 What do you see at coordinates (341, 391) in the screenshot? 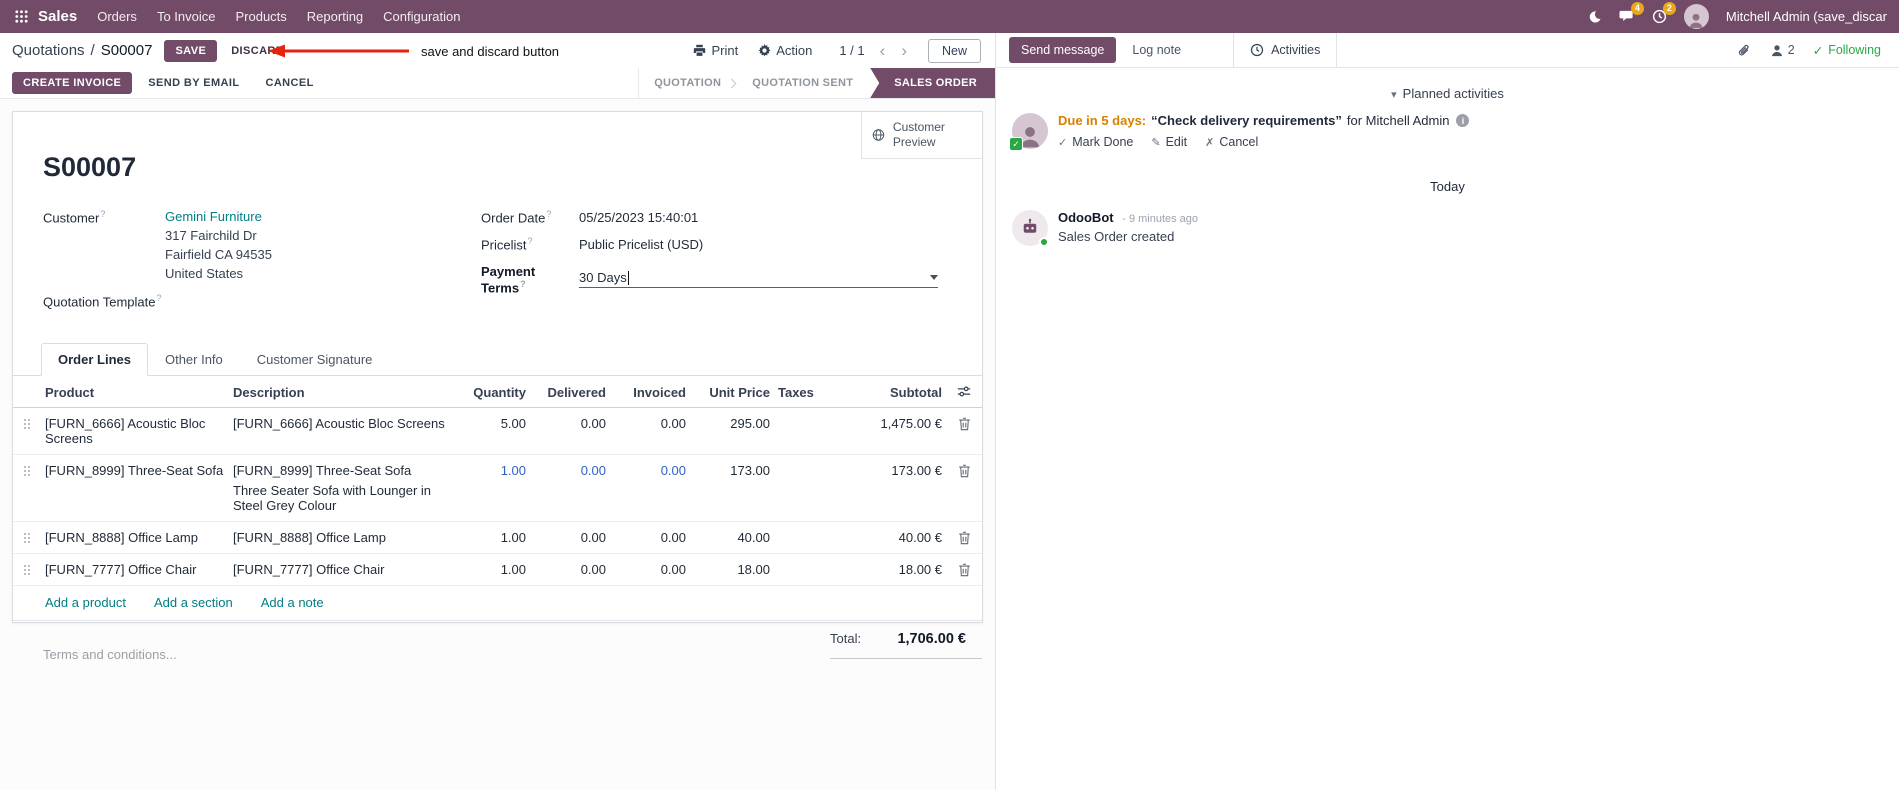
I see `col-description: Description` at bounding box center [341, 391].